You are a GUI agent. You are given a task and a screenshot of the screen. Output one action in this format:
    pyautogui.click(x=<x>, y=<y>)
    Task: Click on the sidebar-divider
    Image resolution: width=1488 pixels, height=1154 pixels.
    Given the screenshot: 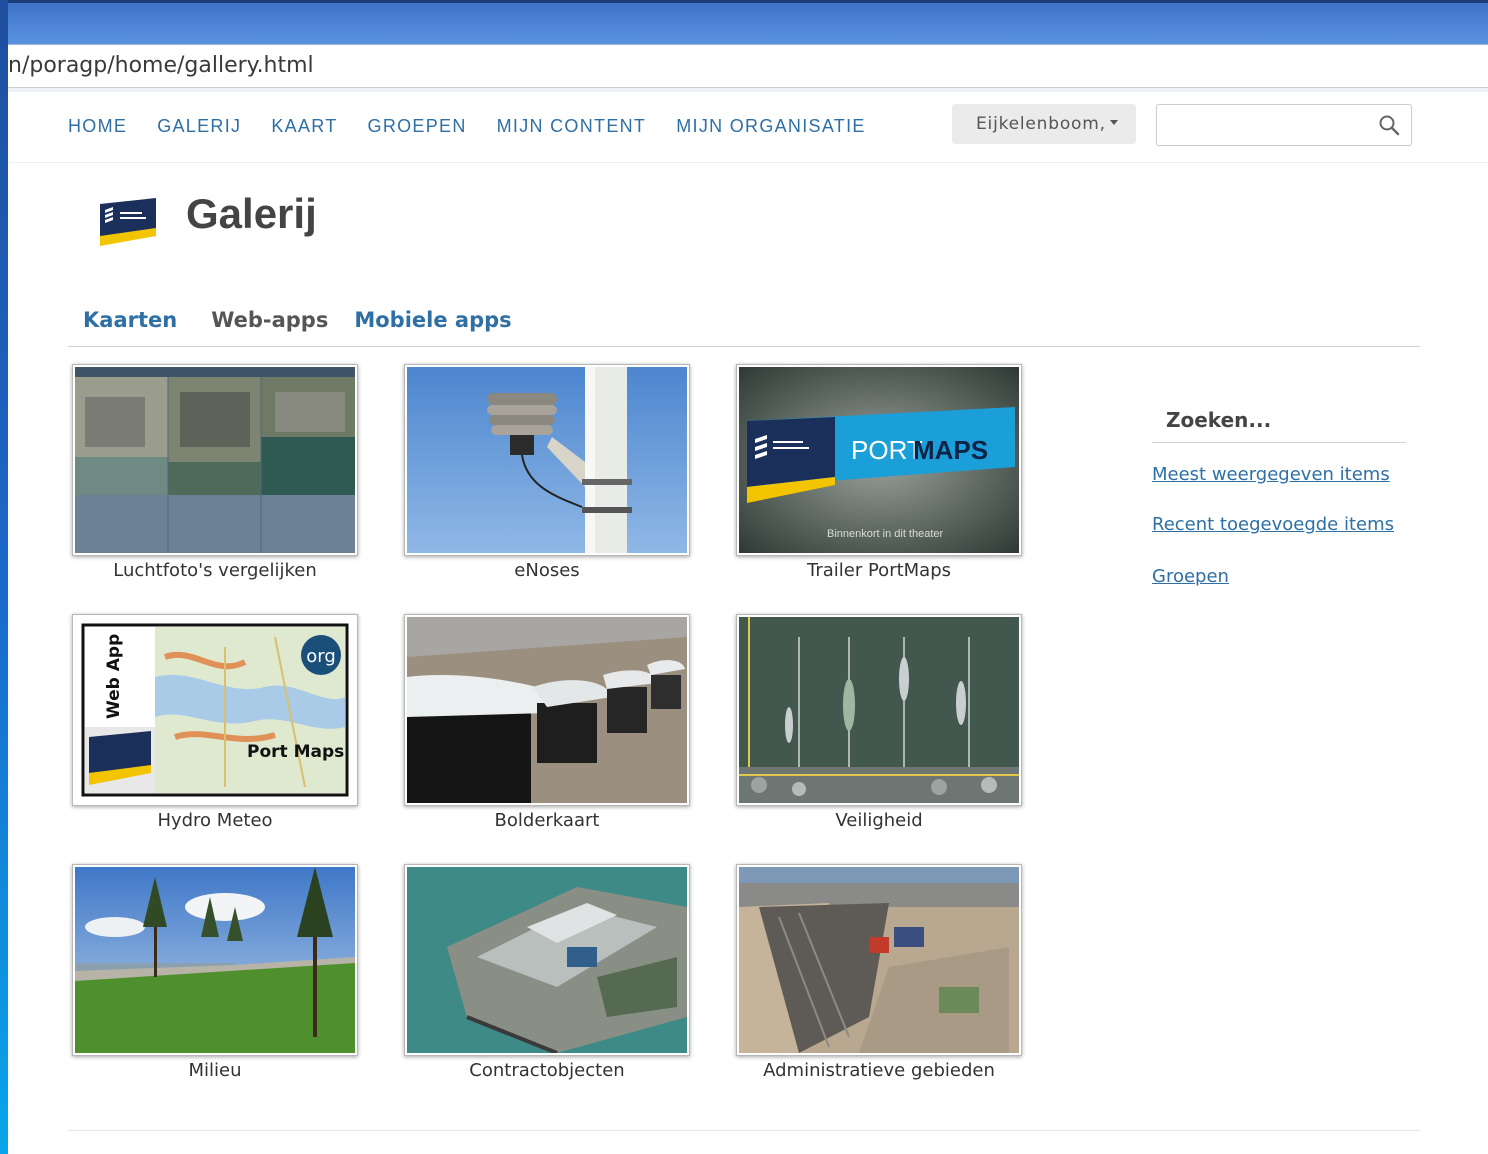 What is the action you would take?
    pyautogui.click(x=1279, y=442)
    